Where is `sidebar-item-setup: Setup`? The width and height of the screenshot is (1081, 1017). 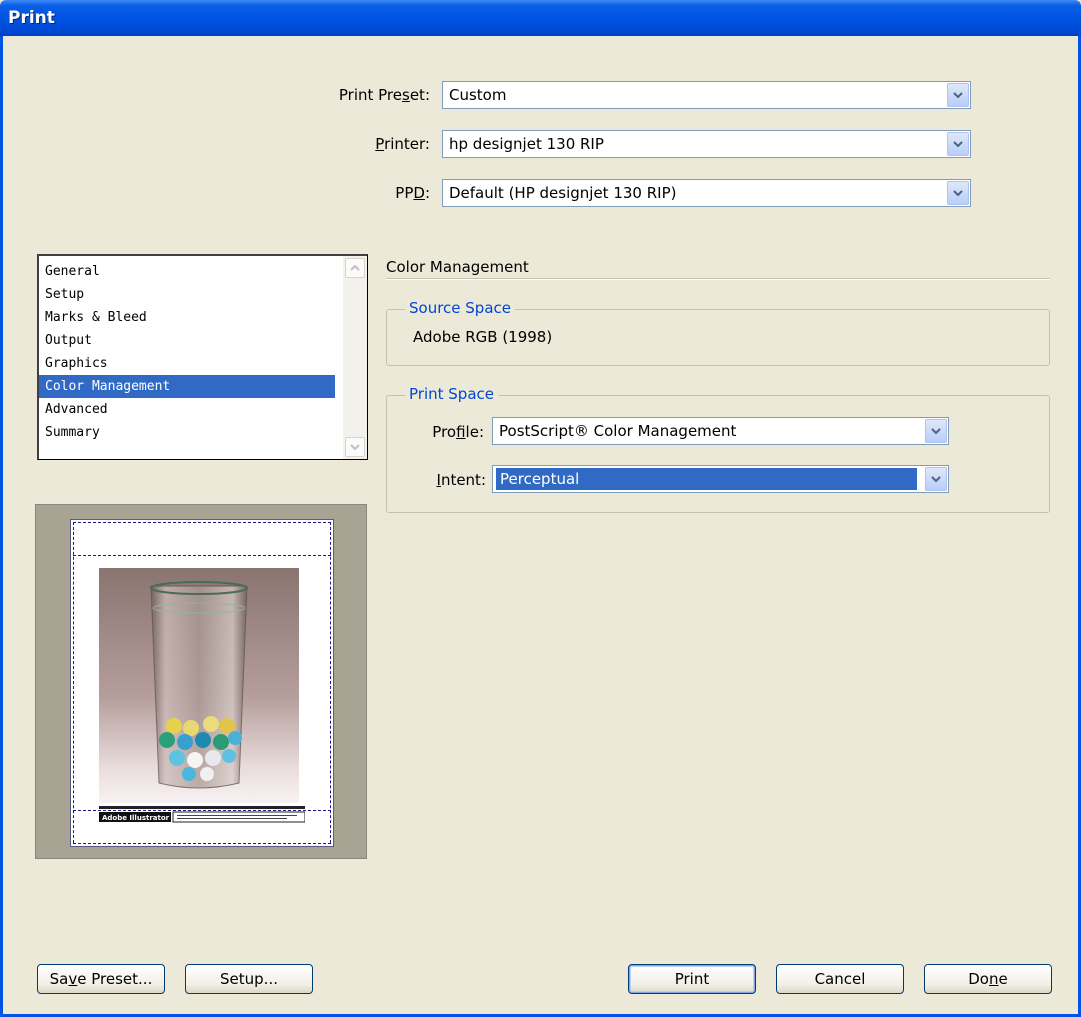
sidebar-item-setup: Setup is located at coordinates (187, 294).